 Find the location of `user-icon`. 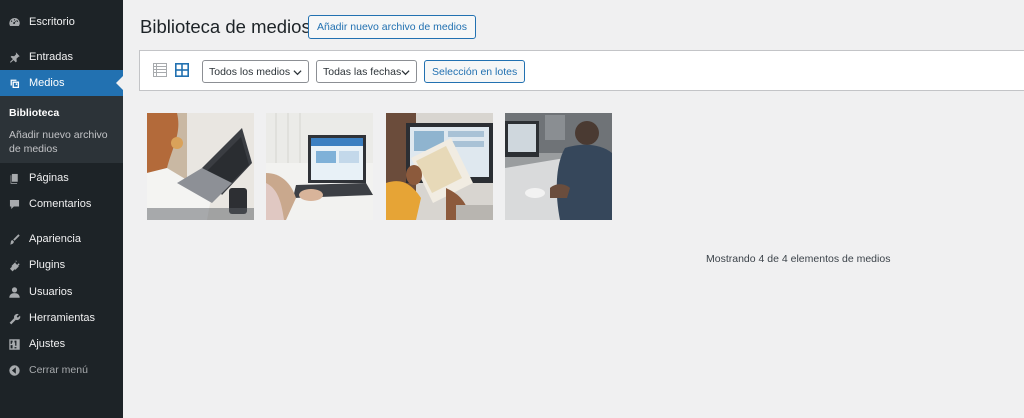

user-icon is located at coordinates (14, 292).